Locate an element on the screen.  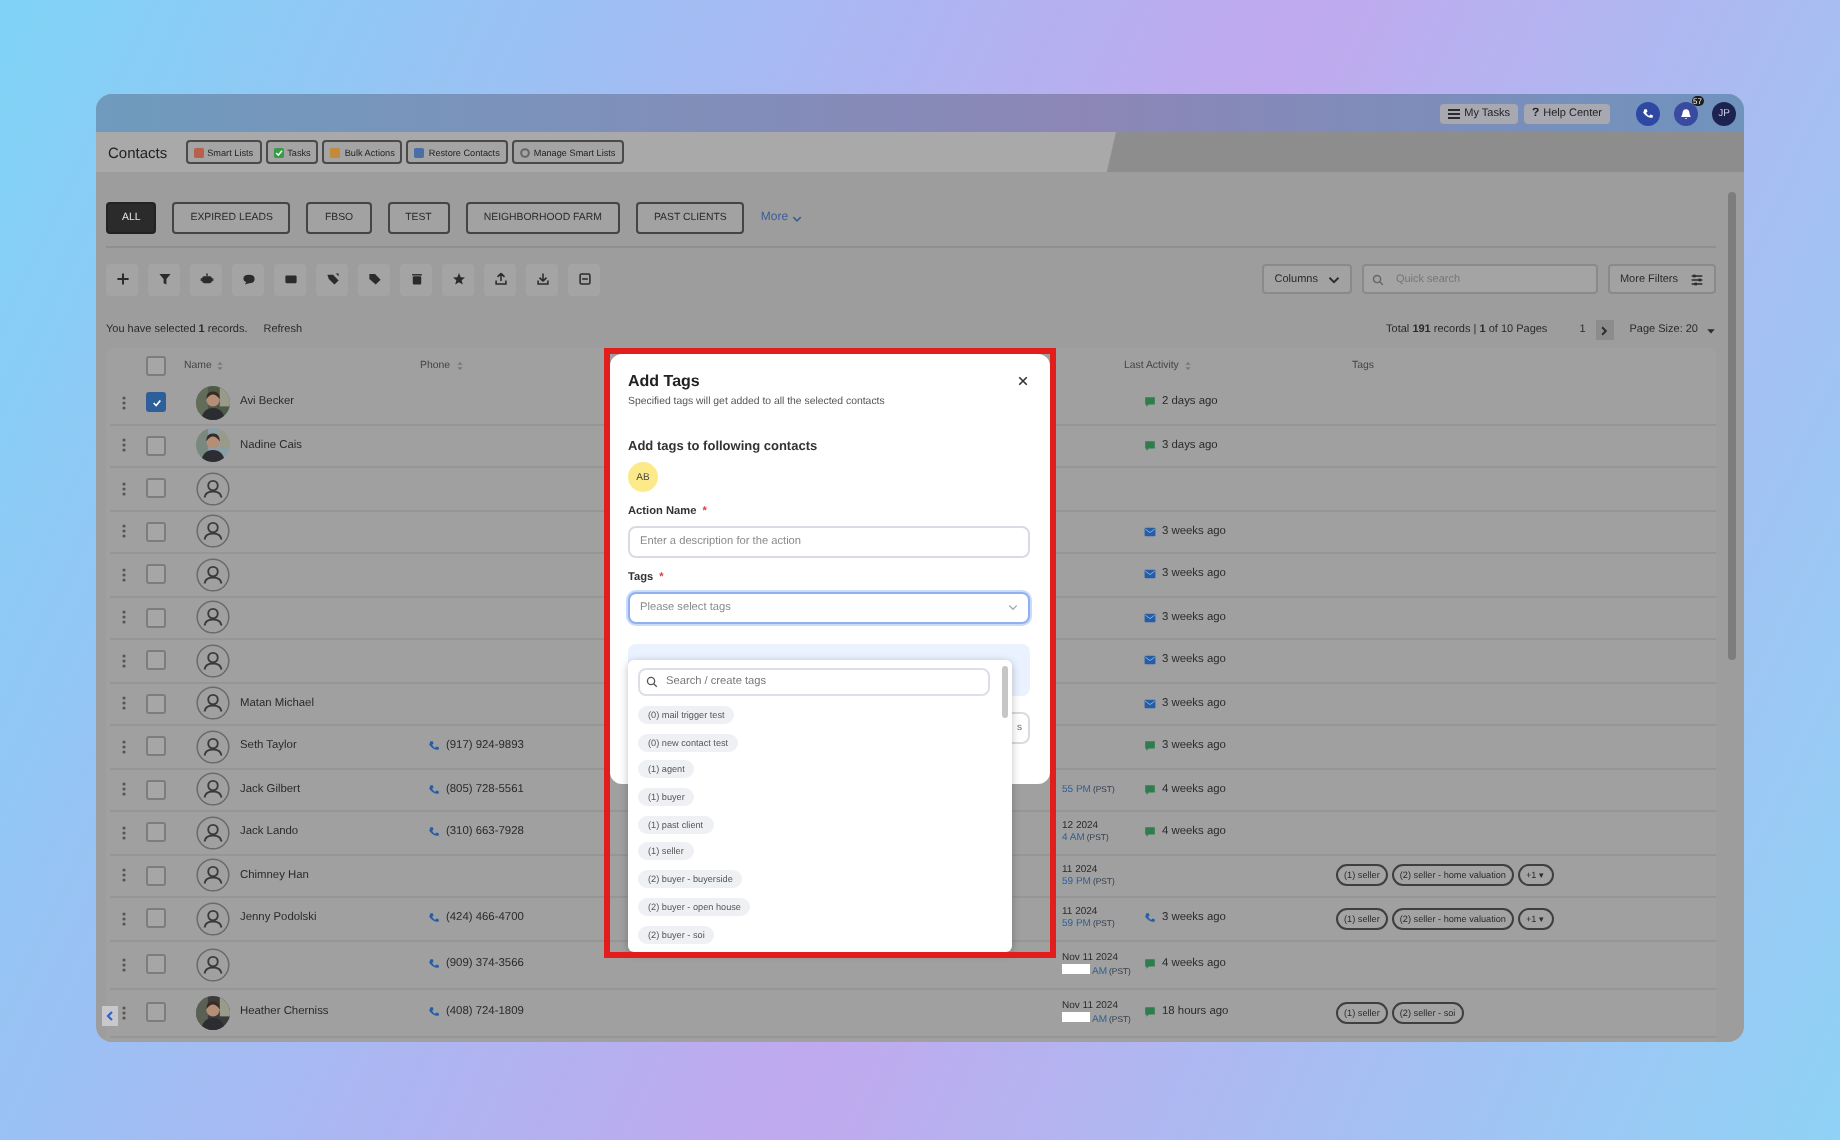
dialog-title: Add Tags is located at coordinates (664, 381).